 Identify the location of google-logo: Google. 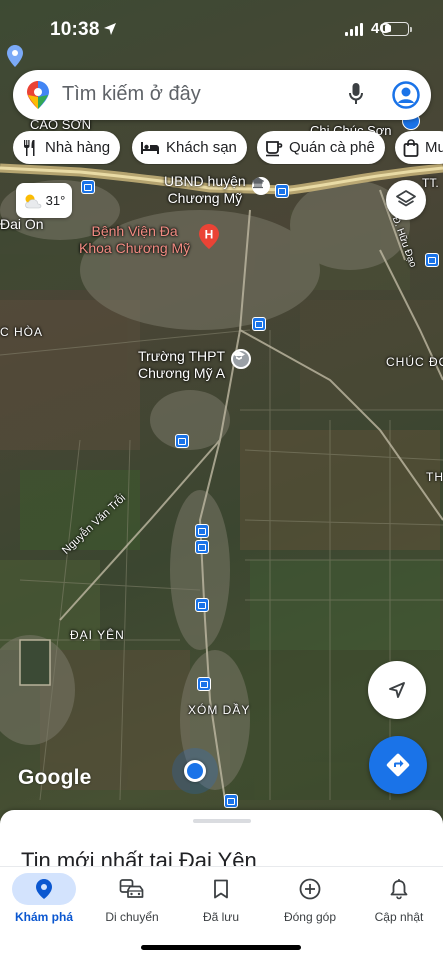
(55, 777).